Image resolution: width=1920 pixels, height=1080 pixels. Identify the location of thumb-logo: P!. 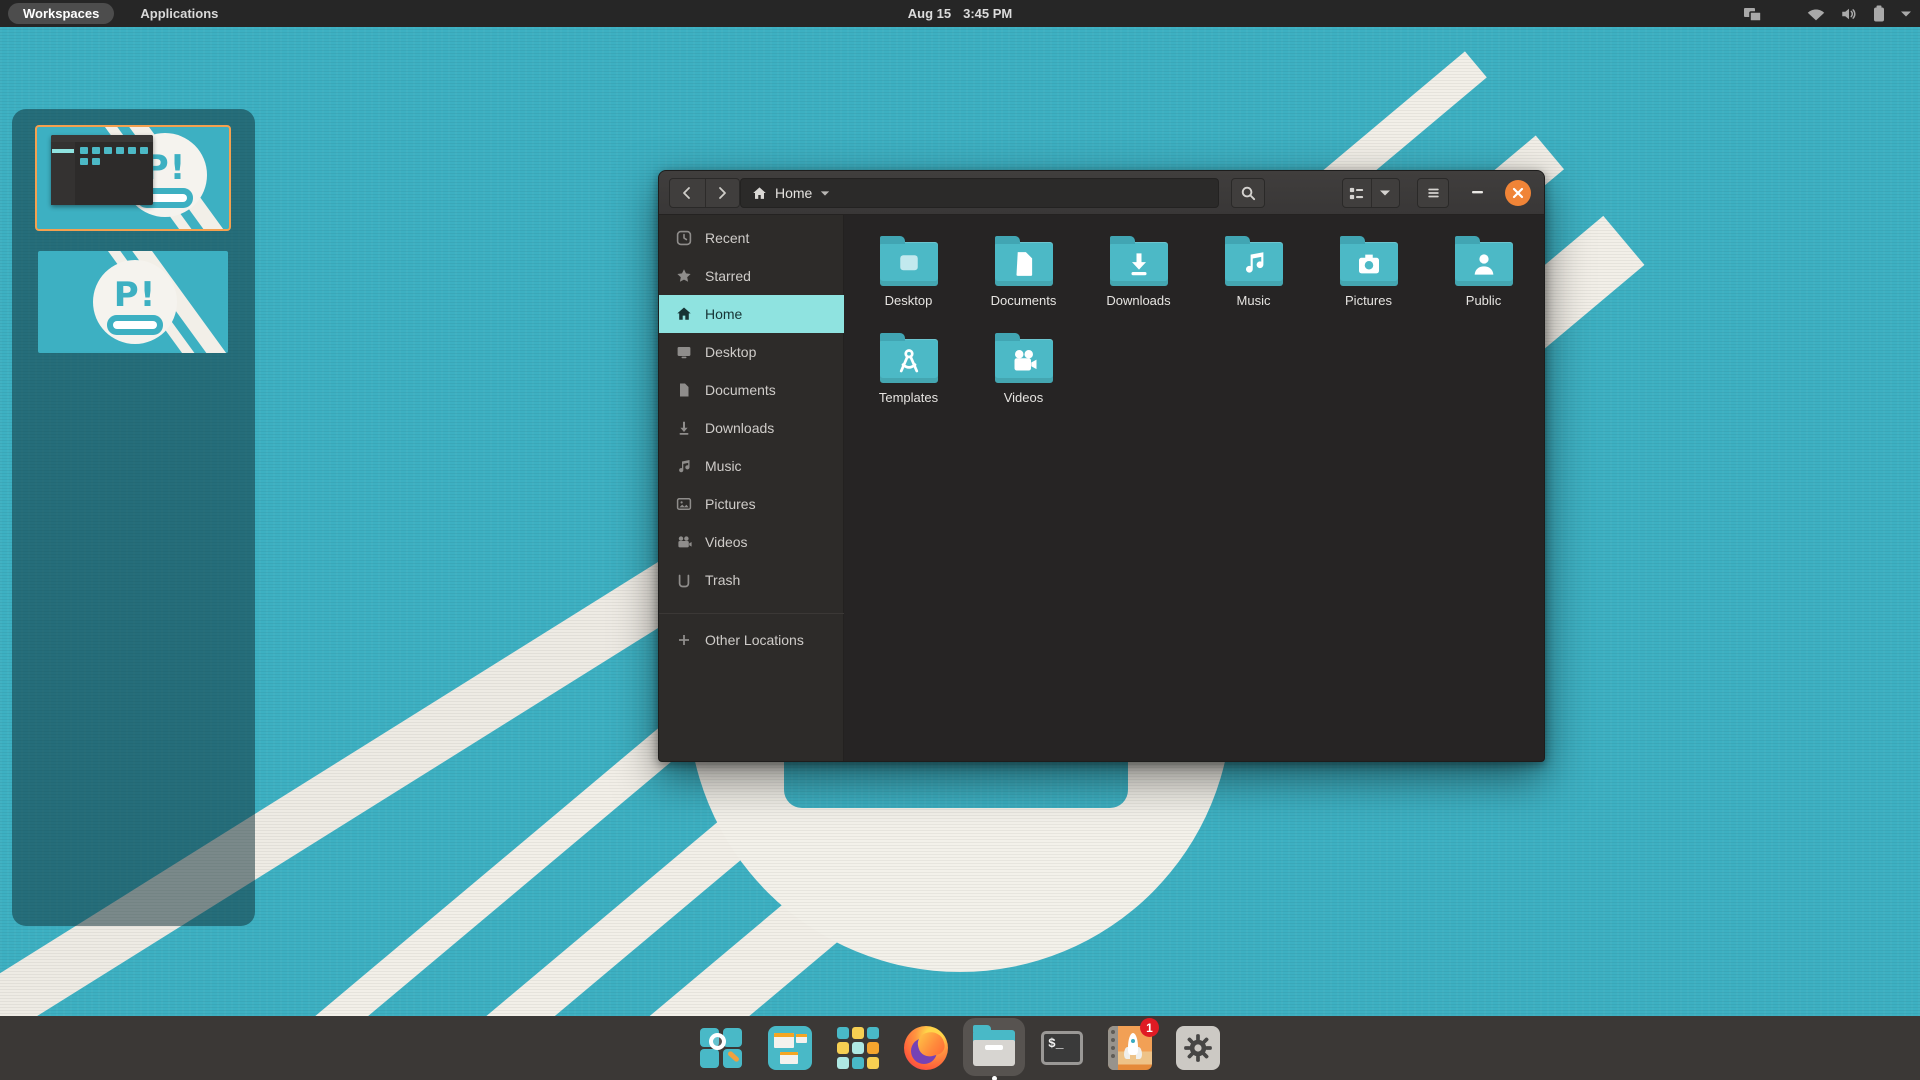
(135, 302).